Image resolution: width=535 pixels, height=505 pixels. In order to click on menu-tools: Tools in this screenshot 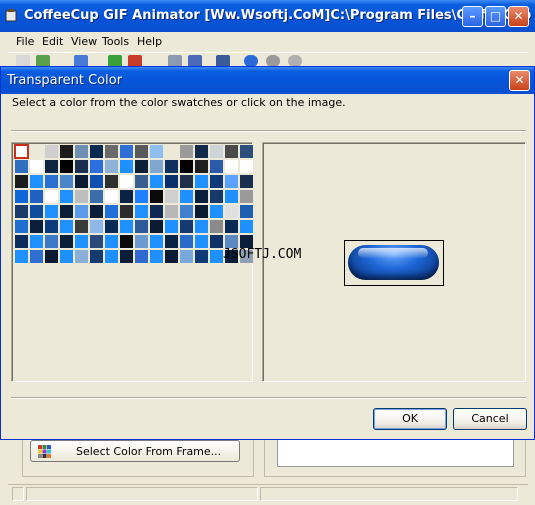, I will do `click(115, 41)`.